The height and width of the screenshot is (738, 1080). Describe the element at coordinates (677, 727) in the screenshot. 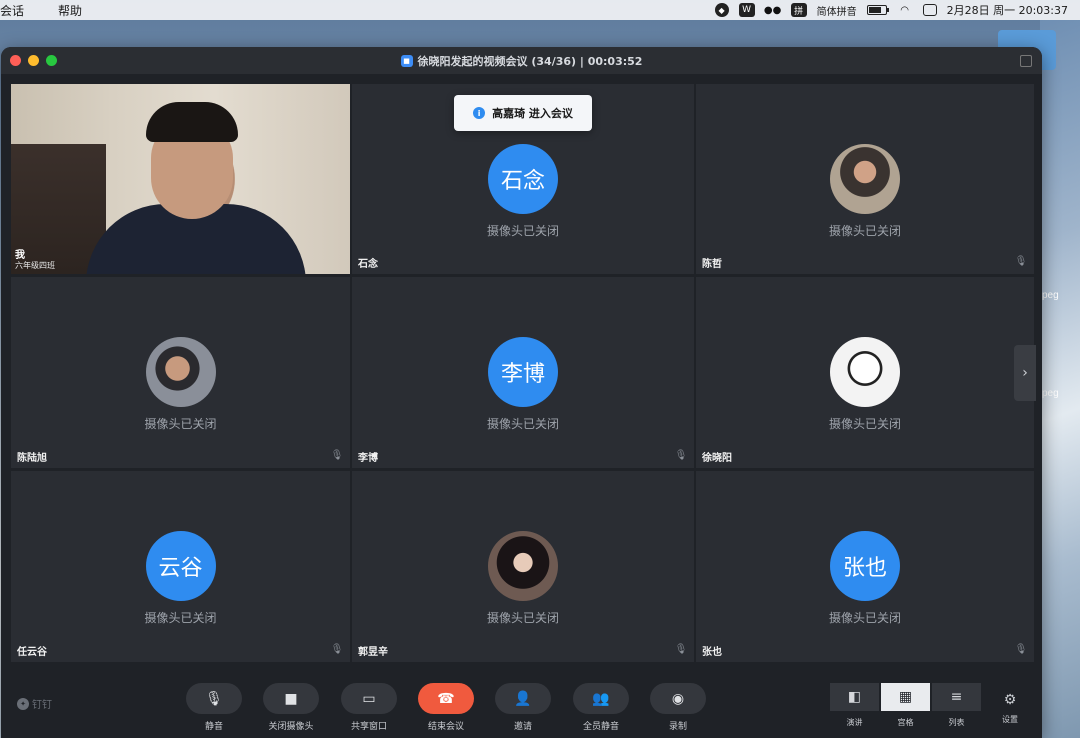

I see `record-label: 录制` at that location.